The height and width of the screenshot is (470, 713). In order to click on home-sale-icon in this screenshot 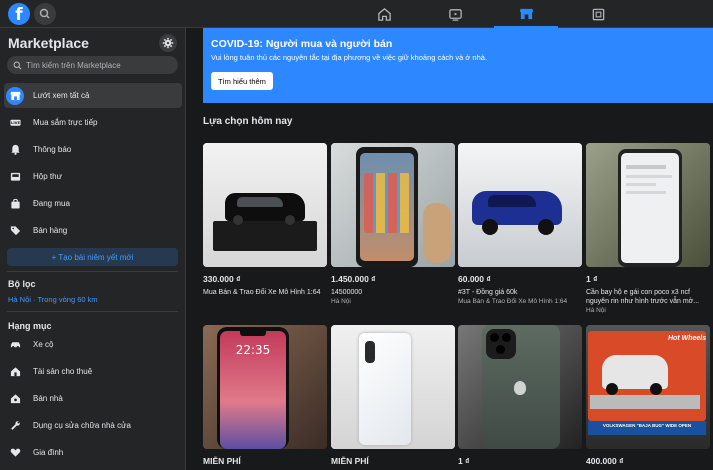, I will do `click(15, 399)`.